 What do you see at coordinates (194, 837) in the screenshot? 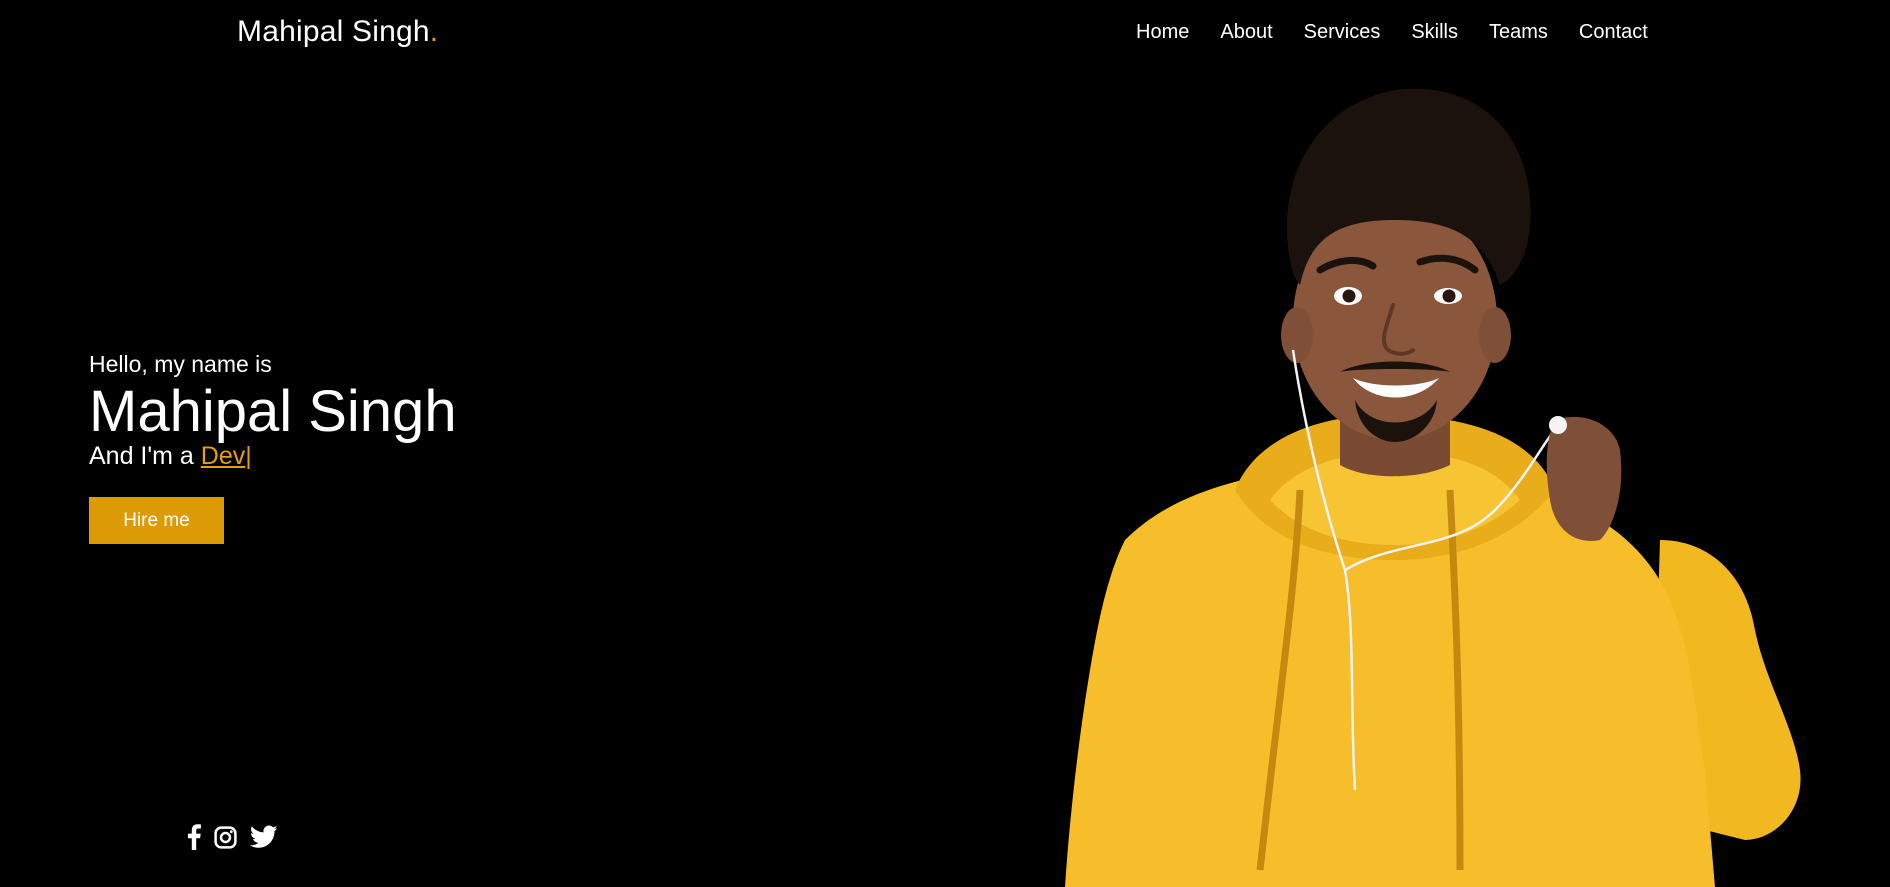
I see `facebook-icon` at bounding box center [194, 837].